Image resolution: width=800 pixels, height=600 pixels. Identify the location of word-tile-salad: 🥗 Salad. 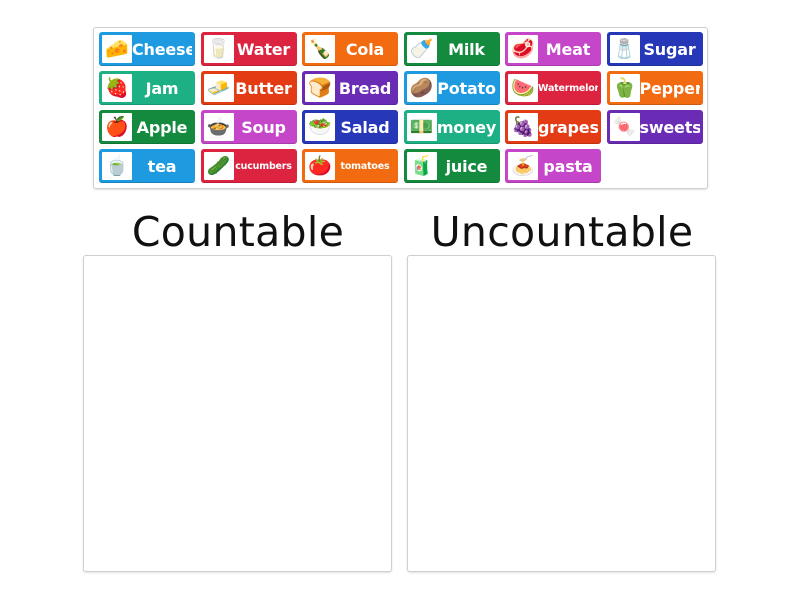
(350, 127).